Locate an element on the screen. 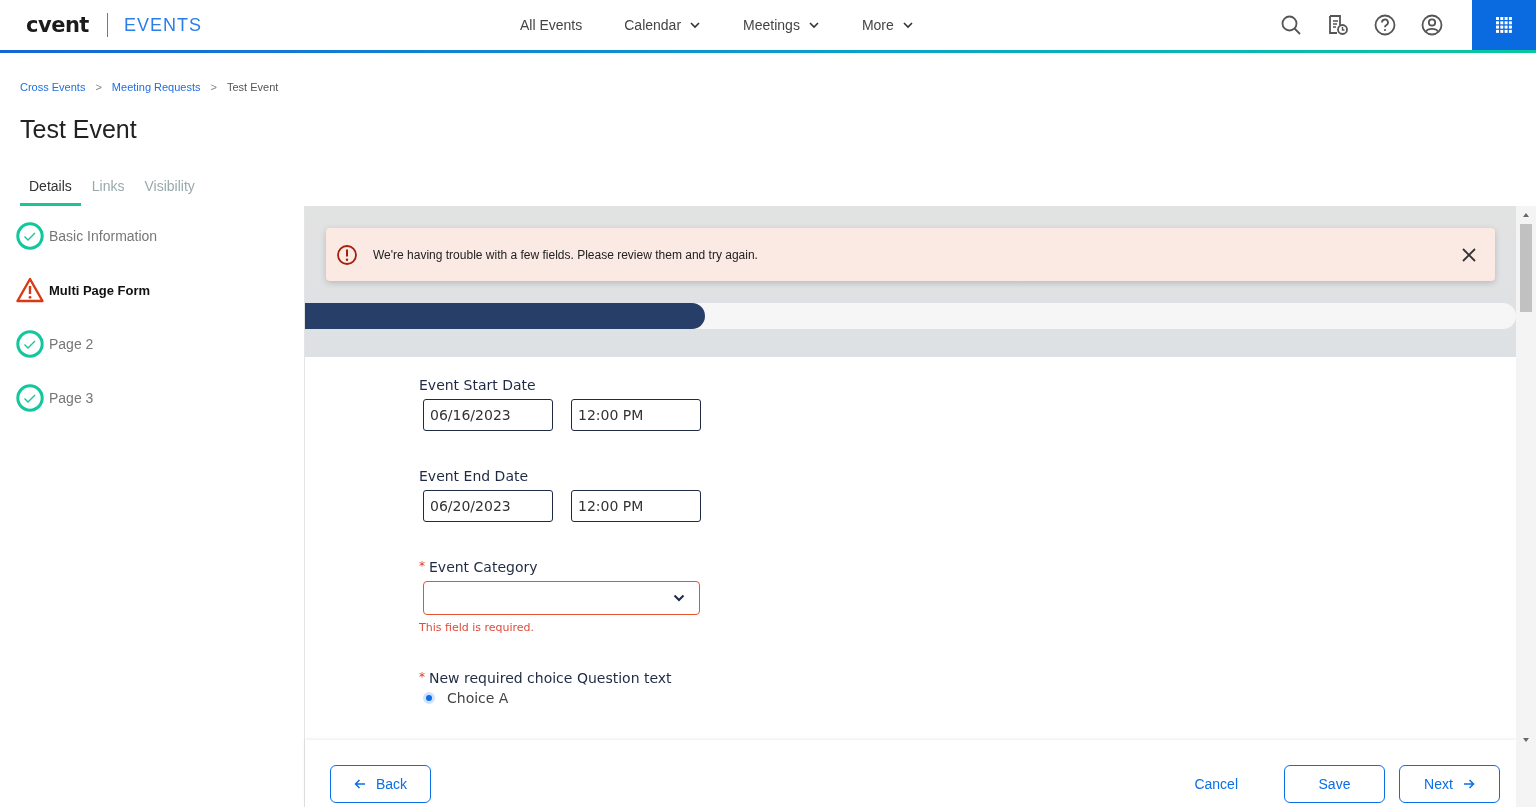 The height and width of the screenshot is (807, 1536). alert-message: We're having trouble with a few fields. Please review them and try again. is located at coordinates (566, 254).